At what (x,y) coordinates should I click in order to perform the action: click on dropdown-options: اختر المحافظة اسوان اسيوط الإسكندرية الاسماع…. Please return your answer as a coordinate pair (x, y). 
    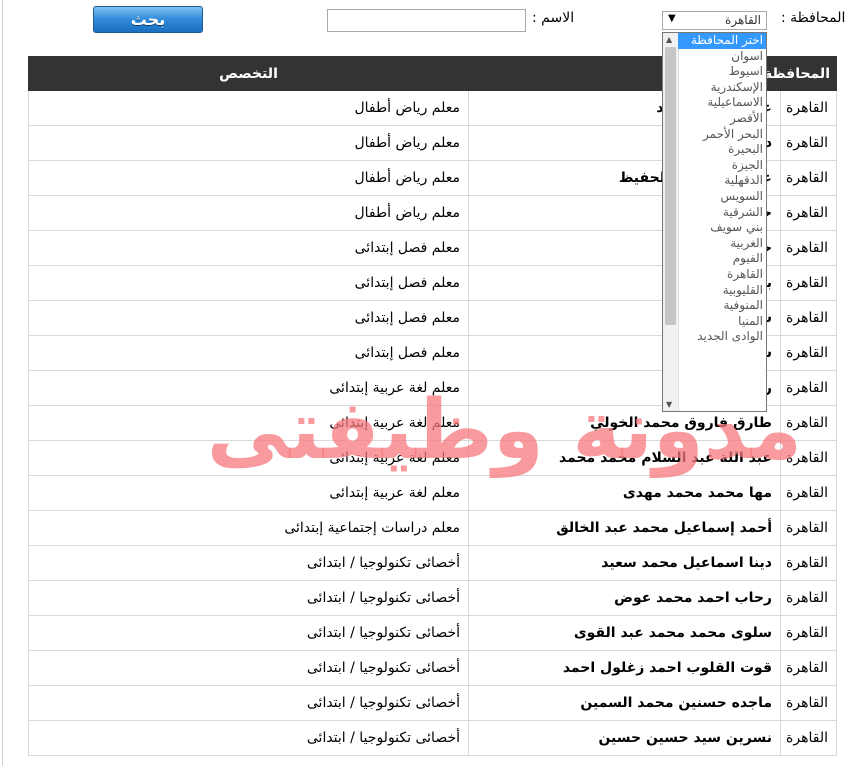
    Looking at the image, I should click on (722, 189).